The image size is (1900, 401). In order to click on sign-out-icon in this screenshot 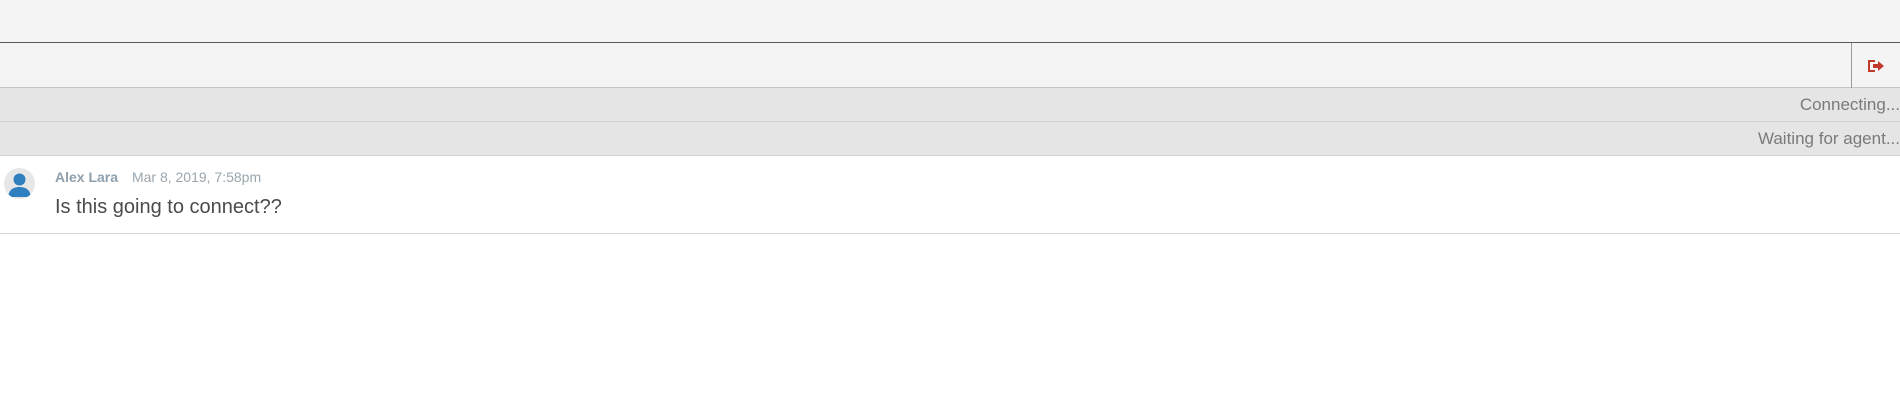, I will do `click(1875, 65)`.